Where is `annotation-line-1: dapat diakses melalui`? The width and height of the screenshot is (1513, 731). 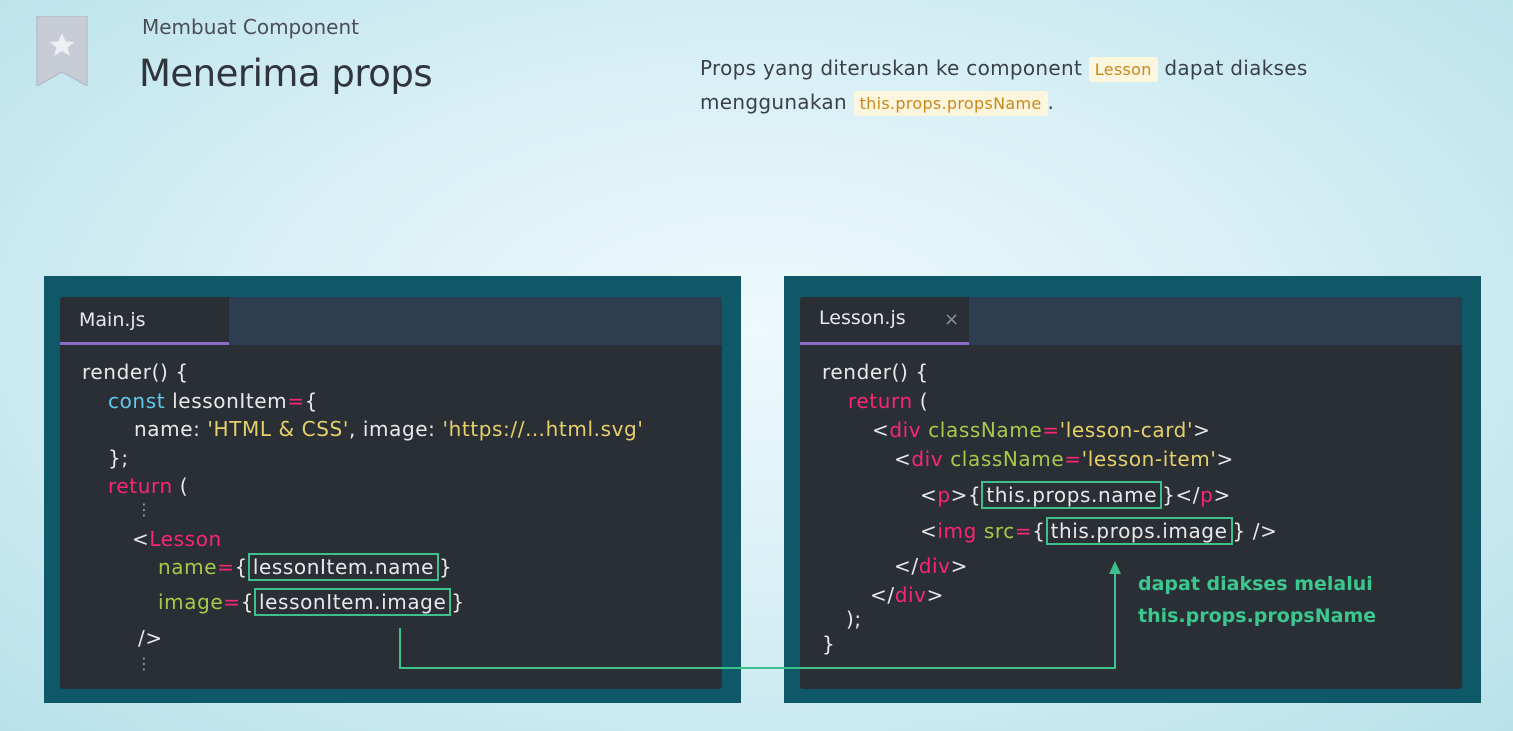 annotation-line-1: dapat diakses melalui is located at coordinates (1255, 584).